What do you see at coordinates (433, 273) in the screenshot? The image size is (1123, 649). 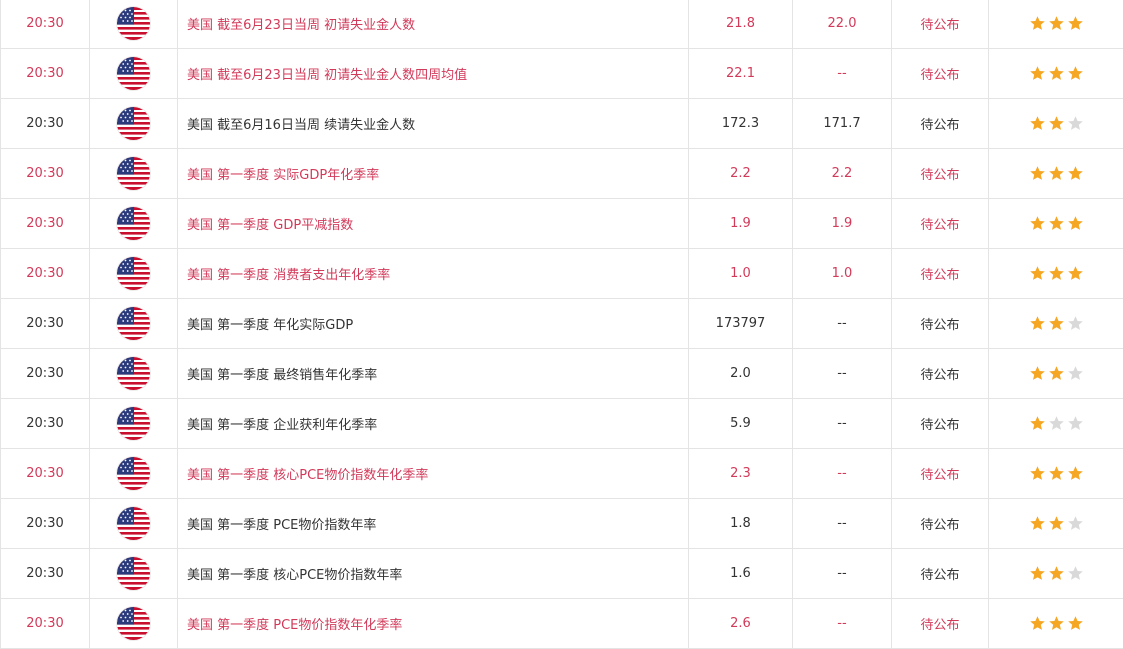 I see `event-name: 美国 第一季度 消费者支出年化季率` at bounding box center [433, 273].